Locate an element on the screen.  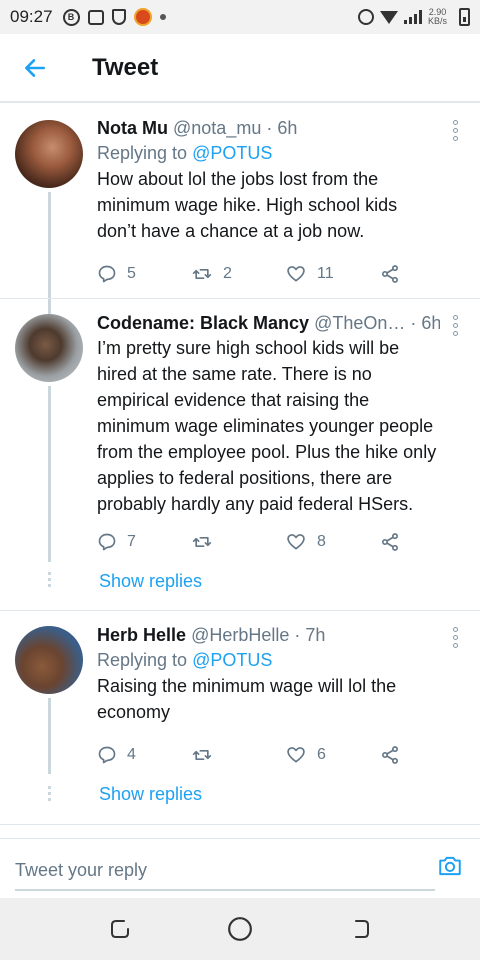
retweet-count: 2 is located at coordinates (227, 273).